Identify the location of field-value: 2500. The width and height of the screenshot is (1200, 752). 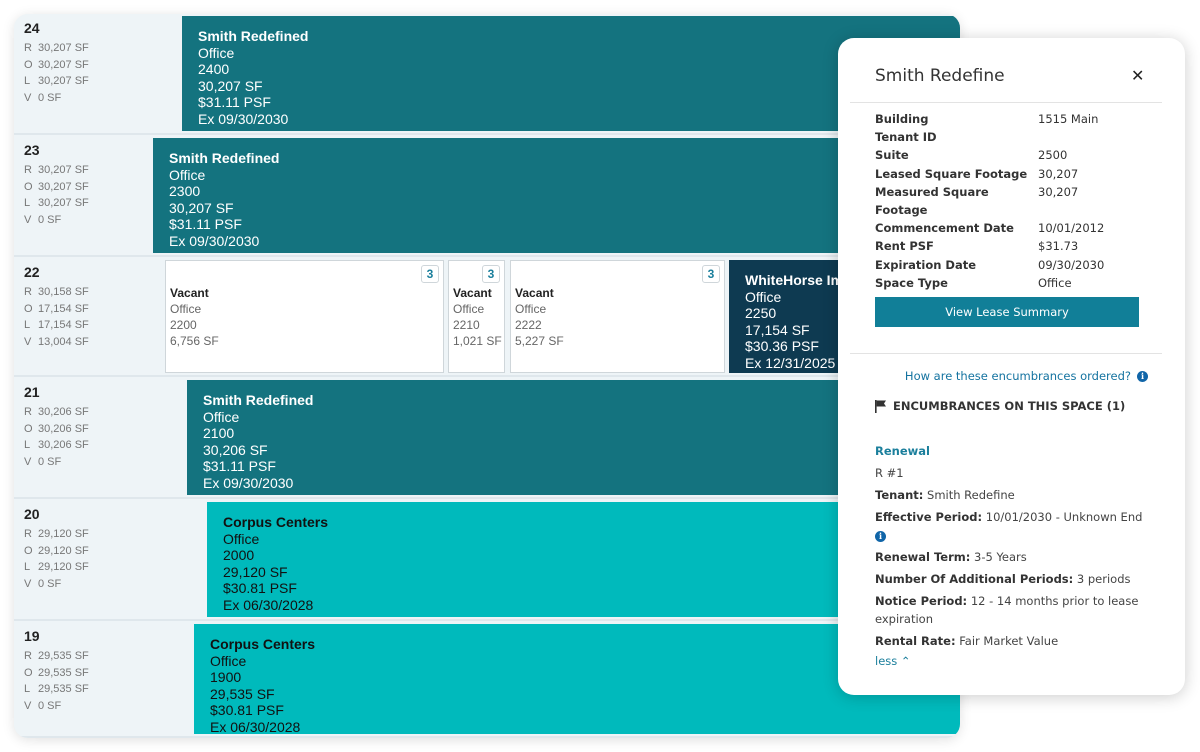
(1053, 155).